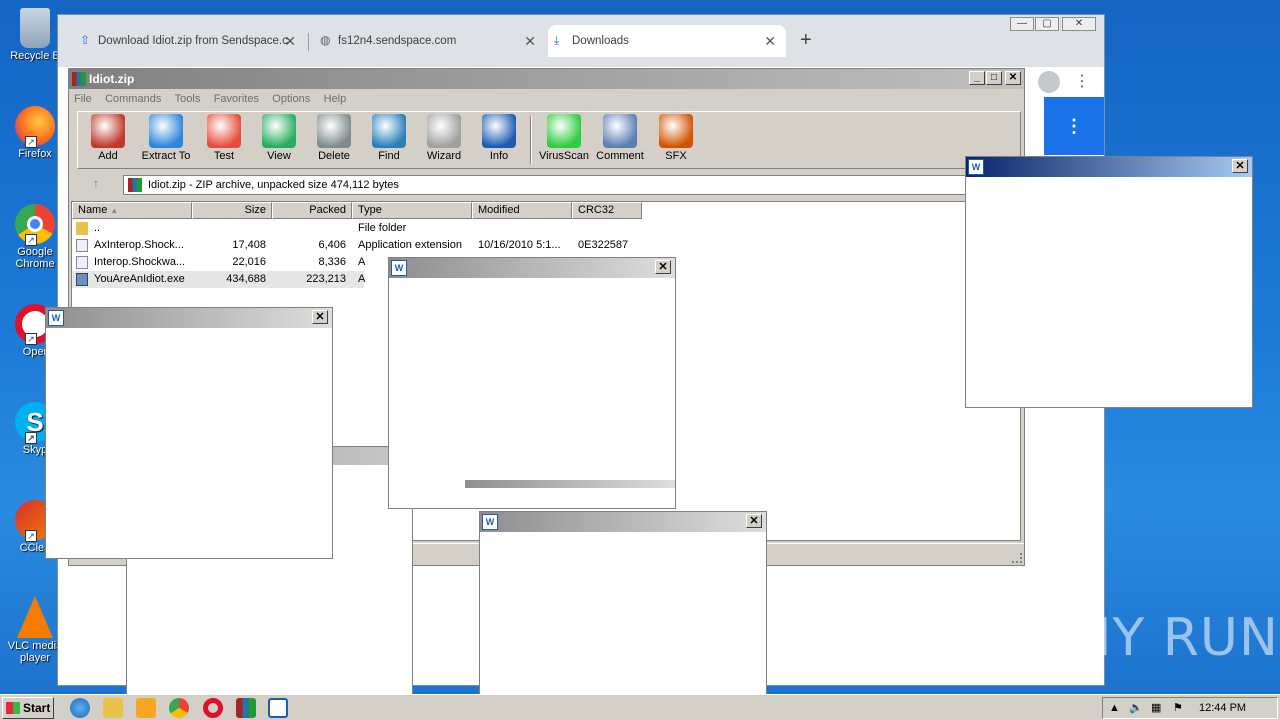 The height and width of the screenshot is (720, 1280). Describe the element at coordinates (249, 245) in the screenshot. I see `cell-size: 17,408` at that location.